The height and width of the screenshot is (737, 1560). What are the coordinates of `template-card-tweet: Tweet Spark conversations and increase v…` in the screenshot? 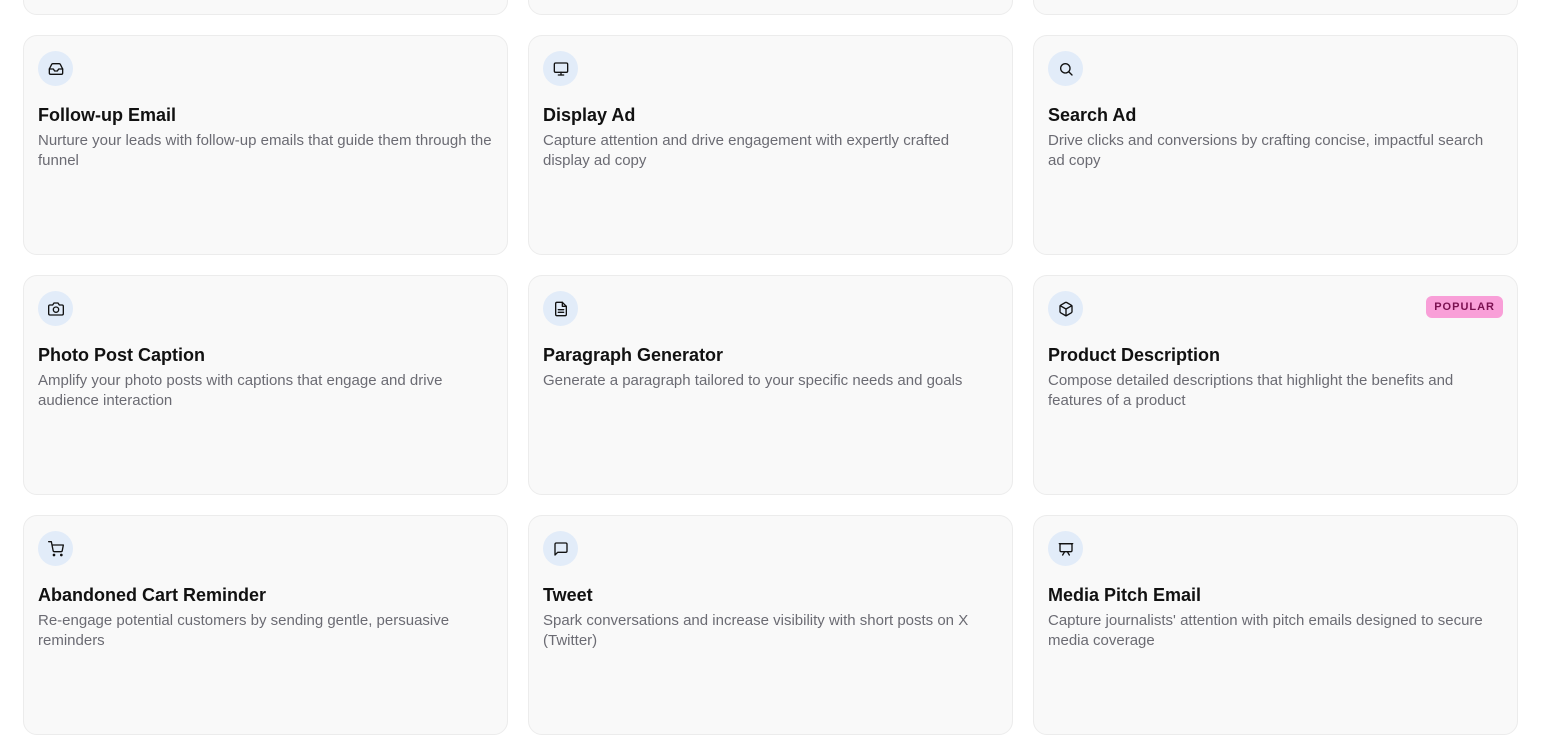 It's located at (770, 625).